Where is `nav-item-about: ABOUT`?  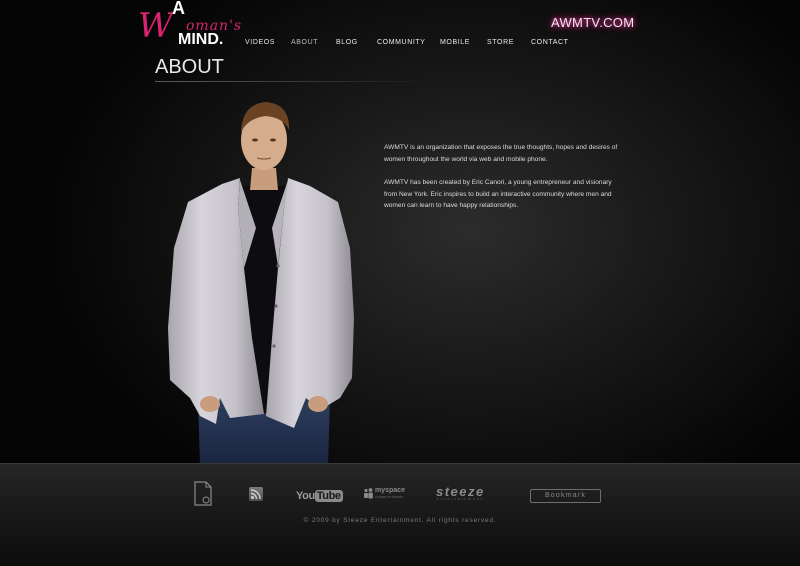 nav-item-about: ABOUT is located at coordinates (304, 42).